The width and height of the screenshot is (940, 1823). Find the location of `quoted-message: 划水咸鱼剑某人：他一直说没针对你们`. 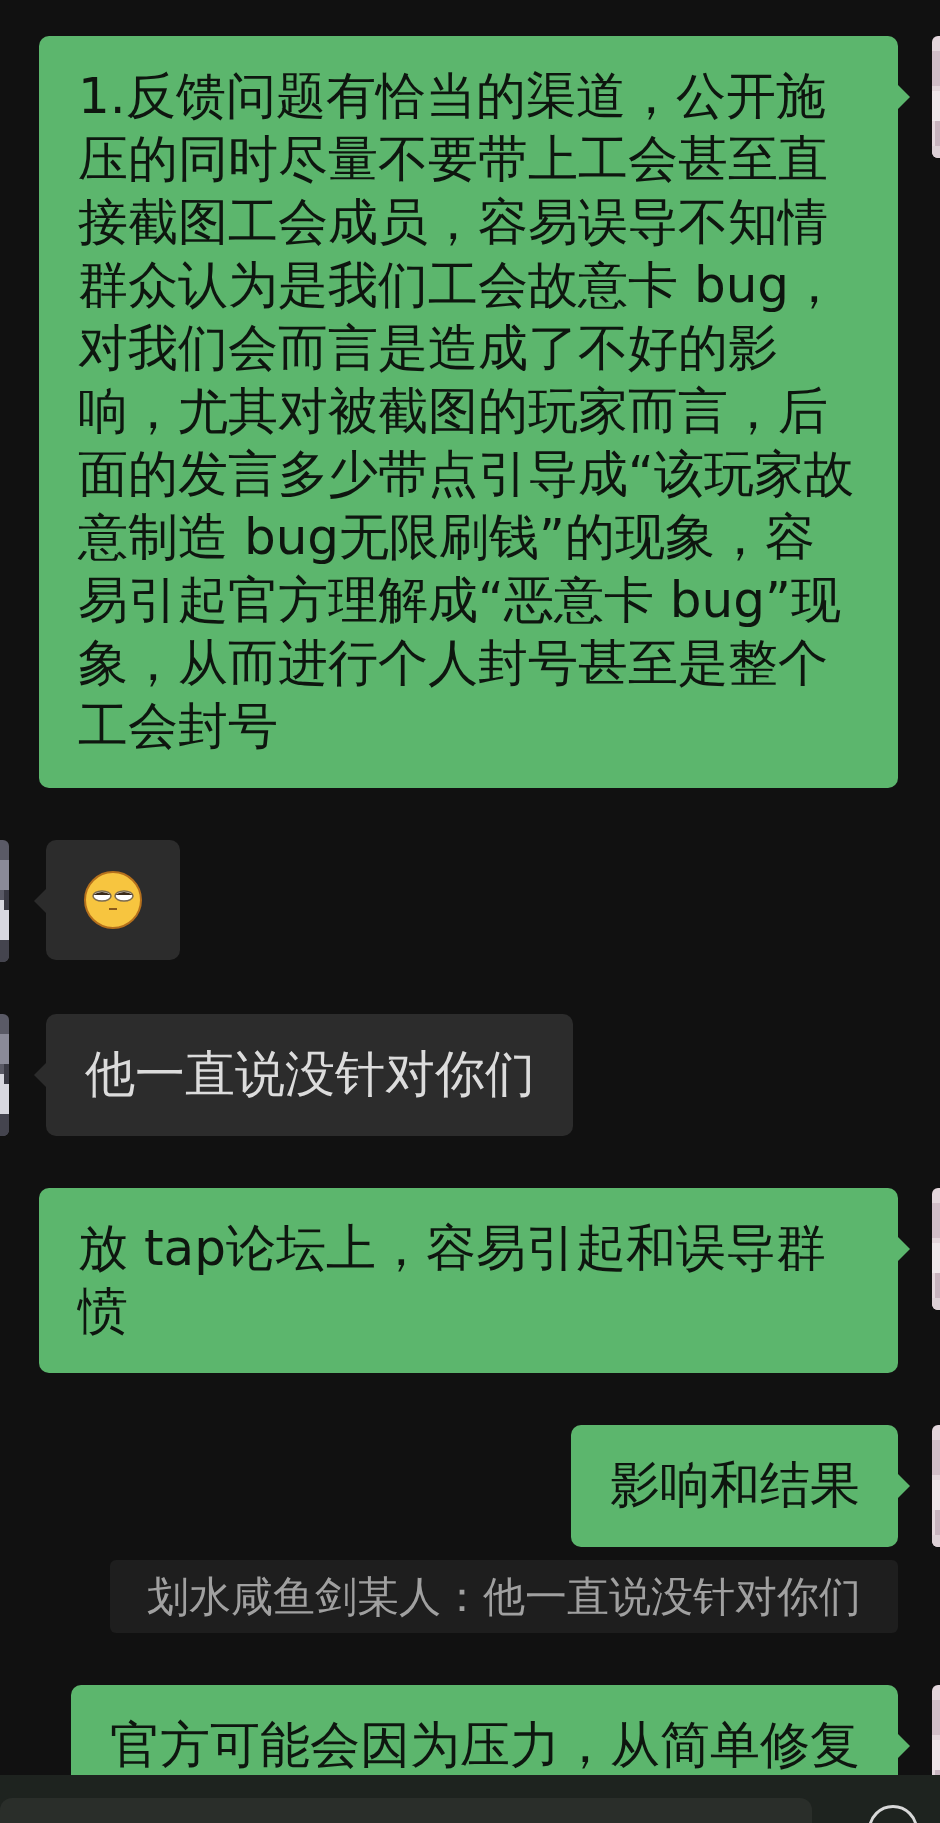

quoted-message: 划水咸鱼剑某人：他一直说没针对你们 is located at coordinates (504, 1596).